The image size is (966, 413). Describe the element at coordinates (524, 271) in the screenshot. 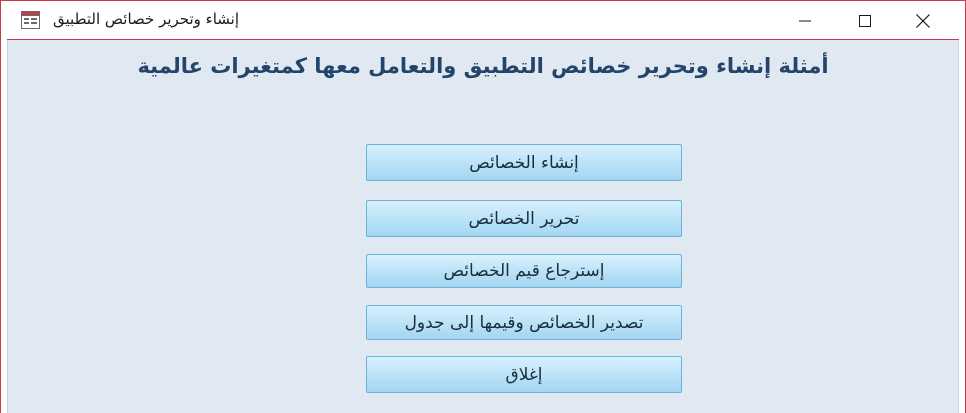

I see `retrieve-property-values-button: إسترجاع قيم الخصائص` at that location.